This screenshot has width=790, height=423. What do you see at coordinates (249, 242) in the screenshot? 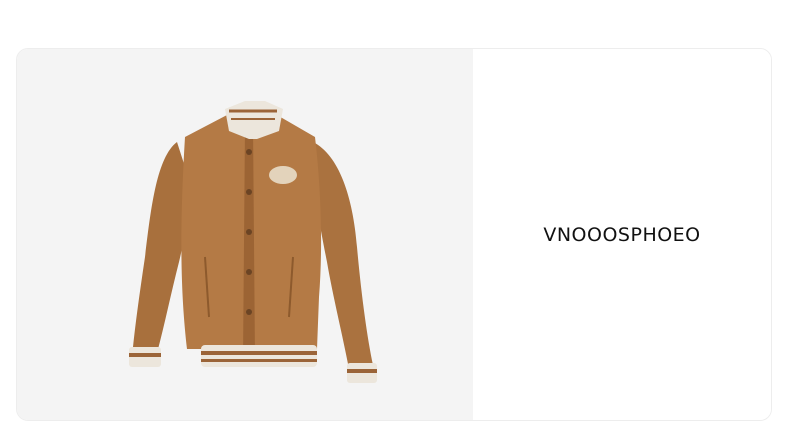
I see `jacket-placket` at bounding box center [249, 242].